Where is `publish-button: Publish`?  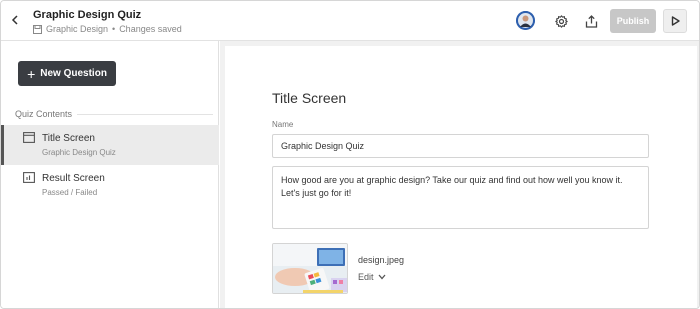
publish-button: Publish is located at coordinates (633, 21).